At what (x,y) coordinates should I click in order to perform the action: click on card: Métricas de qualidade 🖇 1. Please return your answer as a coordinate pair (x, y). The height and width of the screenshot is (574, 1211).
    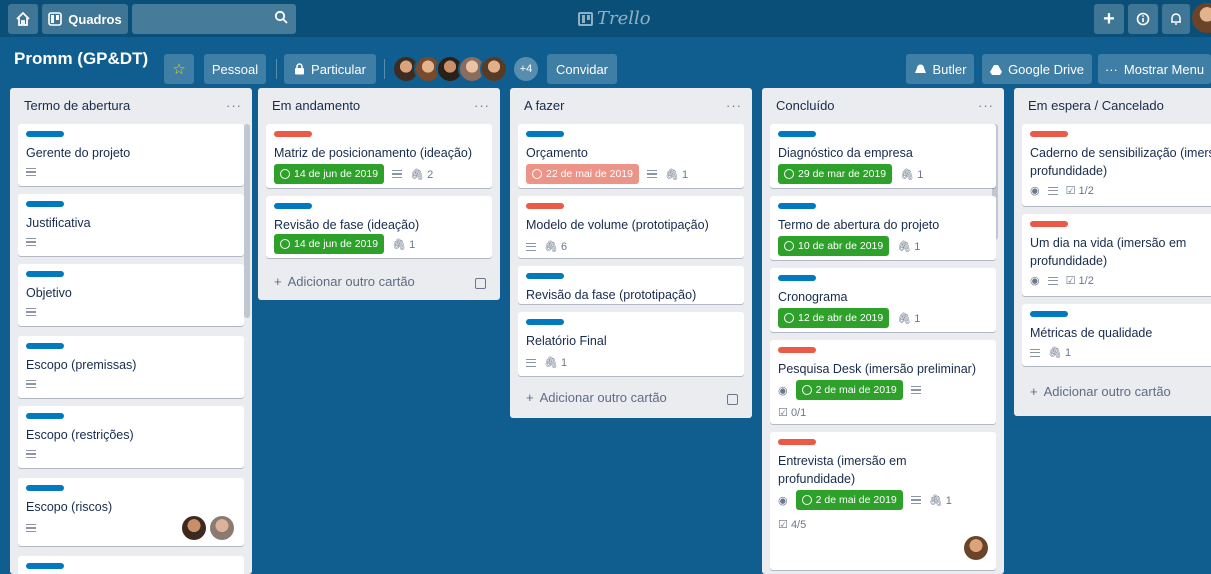
    Looking at the image, I should click on (1116, 335).